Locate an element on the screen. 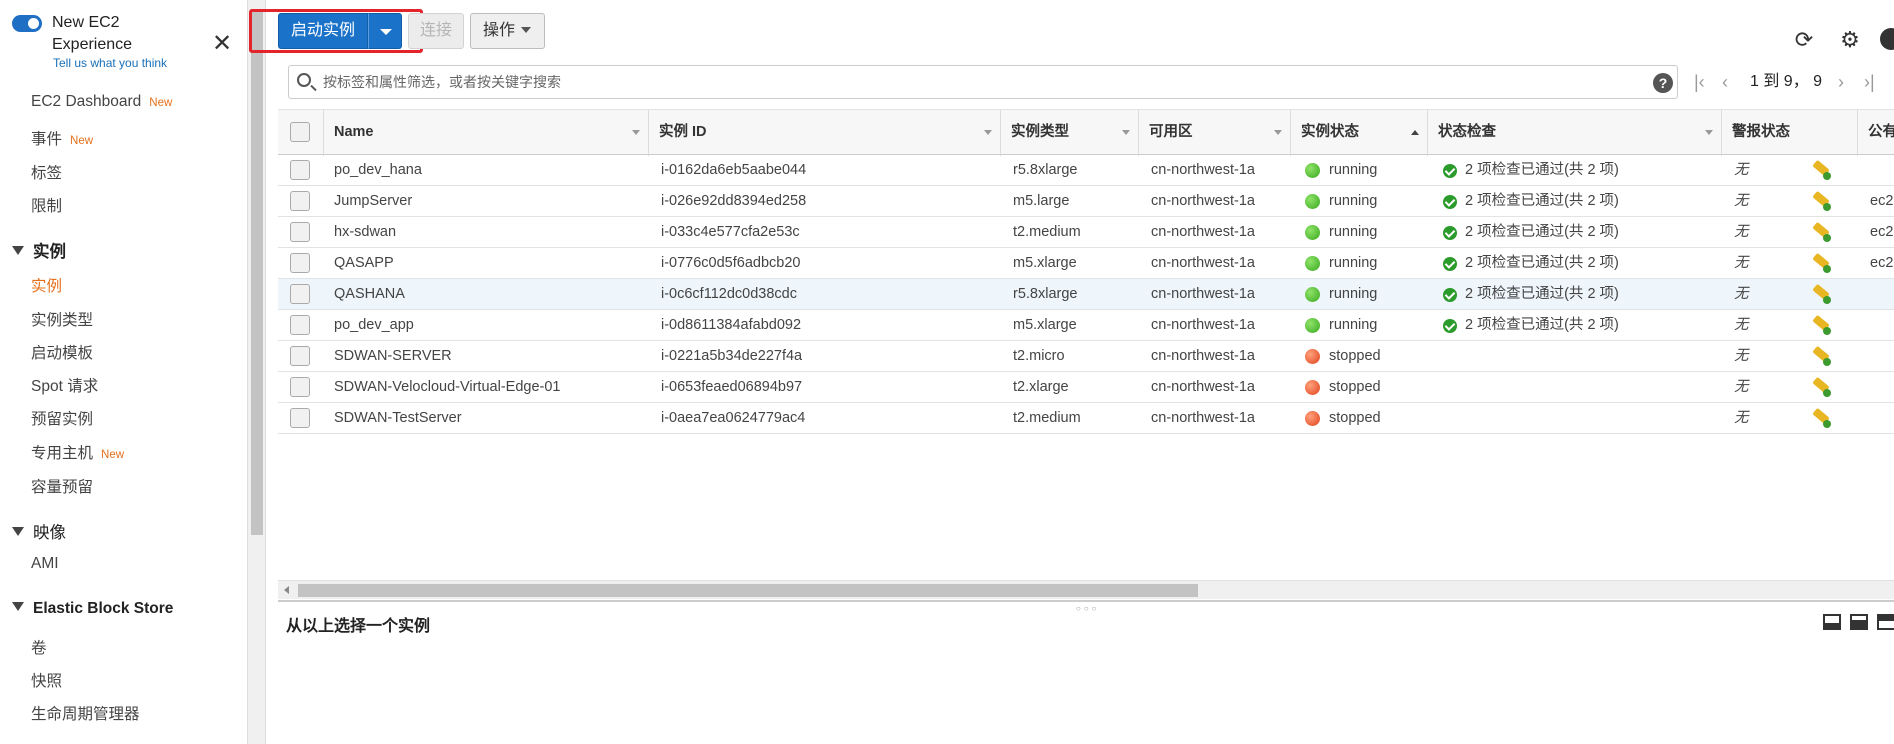 The width and height of the screenshot is (1894, 744). sidebar-item-limits: 限制 is located at coordinates (46, 205).